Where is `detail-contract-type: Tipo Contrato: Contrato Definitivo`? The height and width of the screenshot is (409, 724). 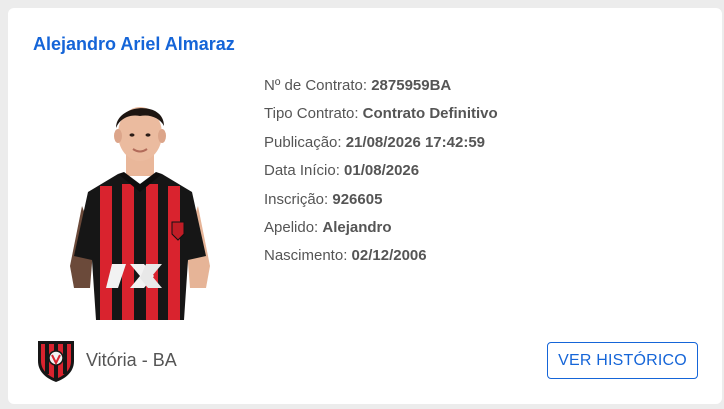
detail-contract-type: Tipo Contrato: Contrato Definitivo is located at coordinates (381, 114).